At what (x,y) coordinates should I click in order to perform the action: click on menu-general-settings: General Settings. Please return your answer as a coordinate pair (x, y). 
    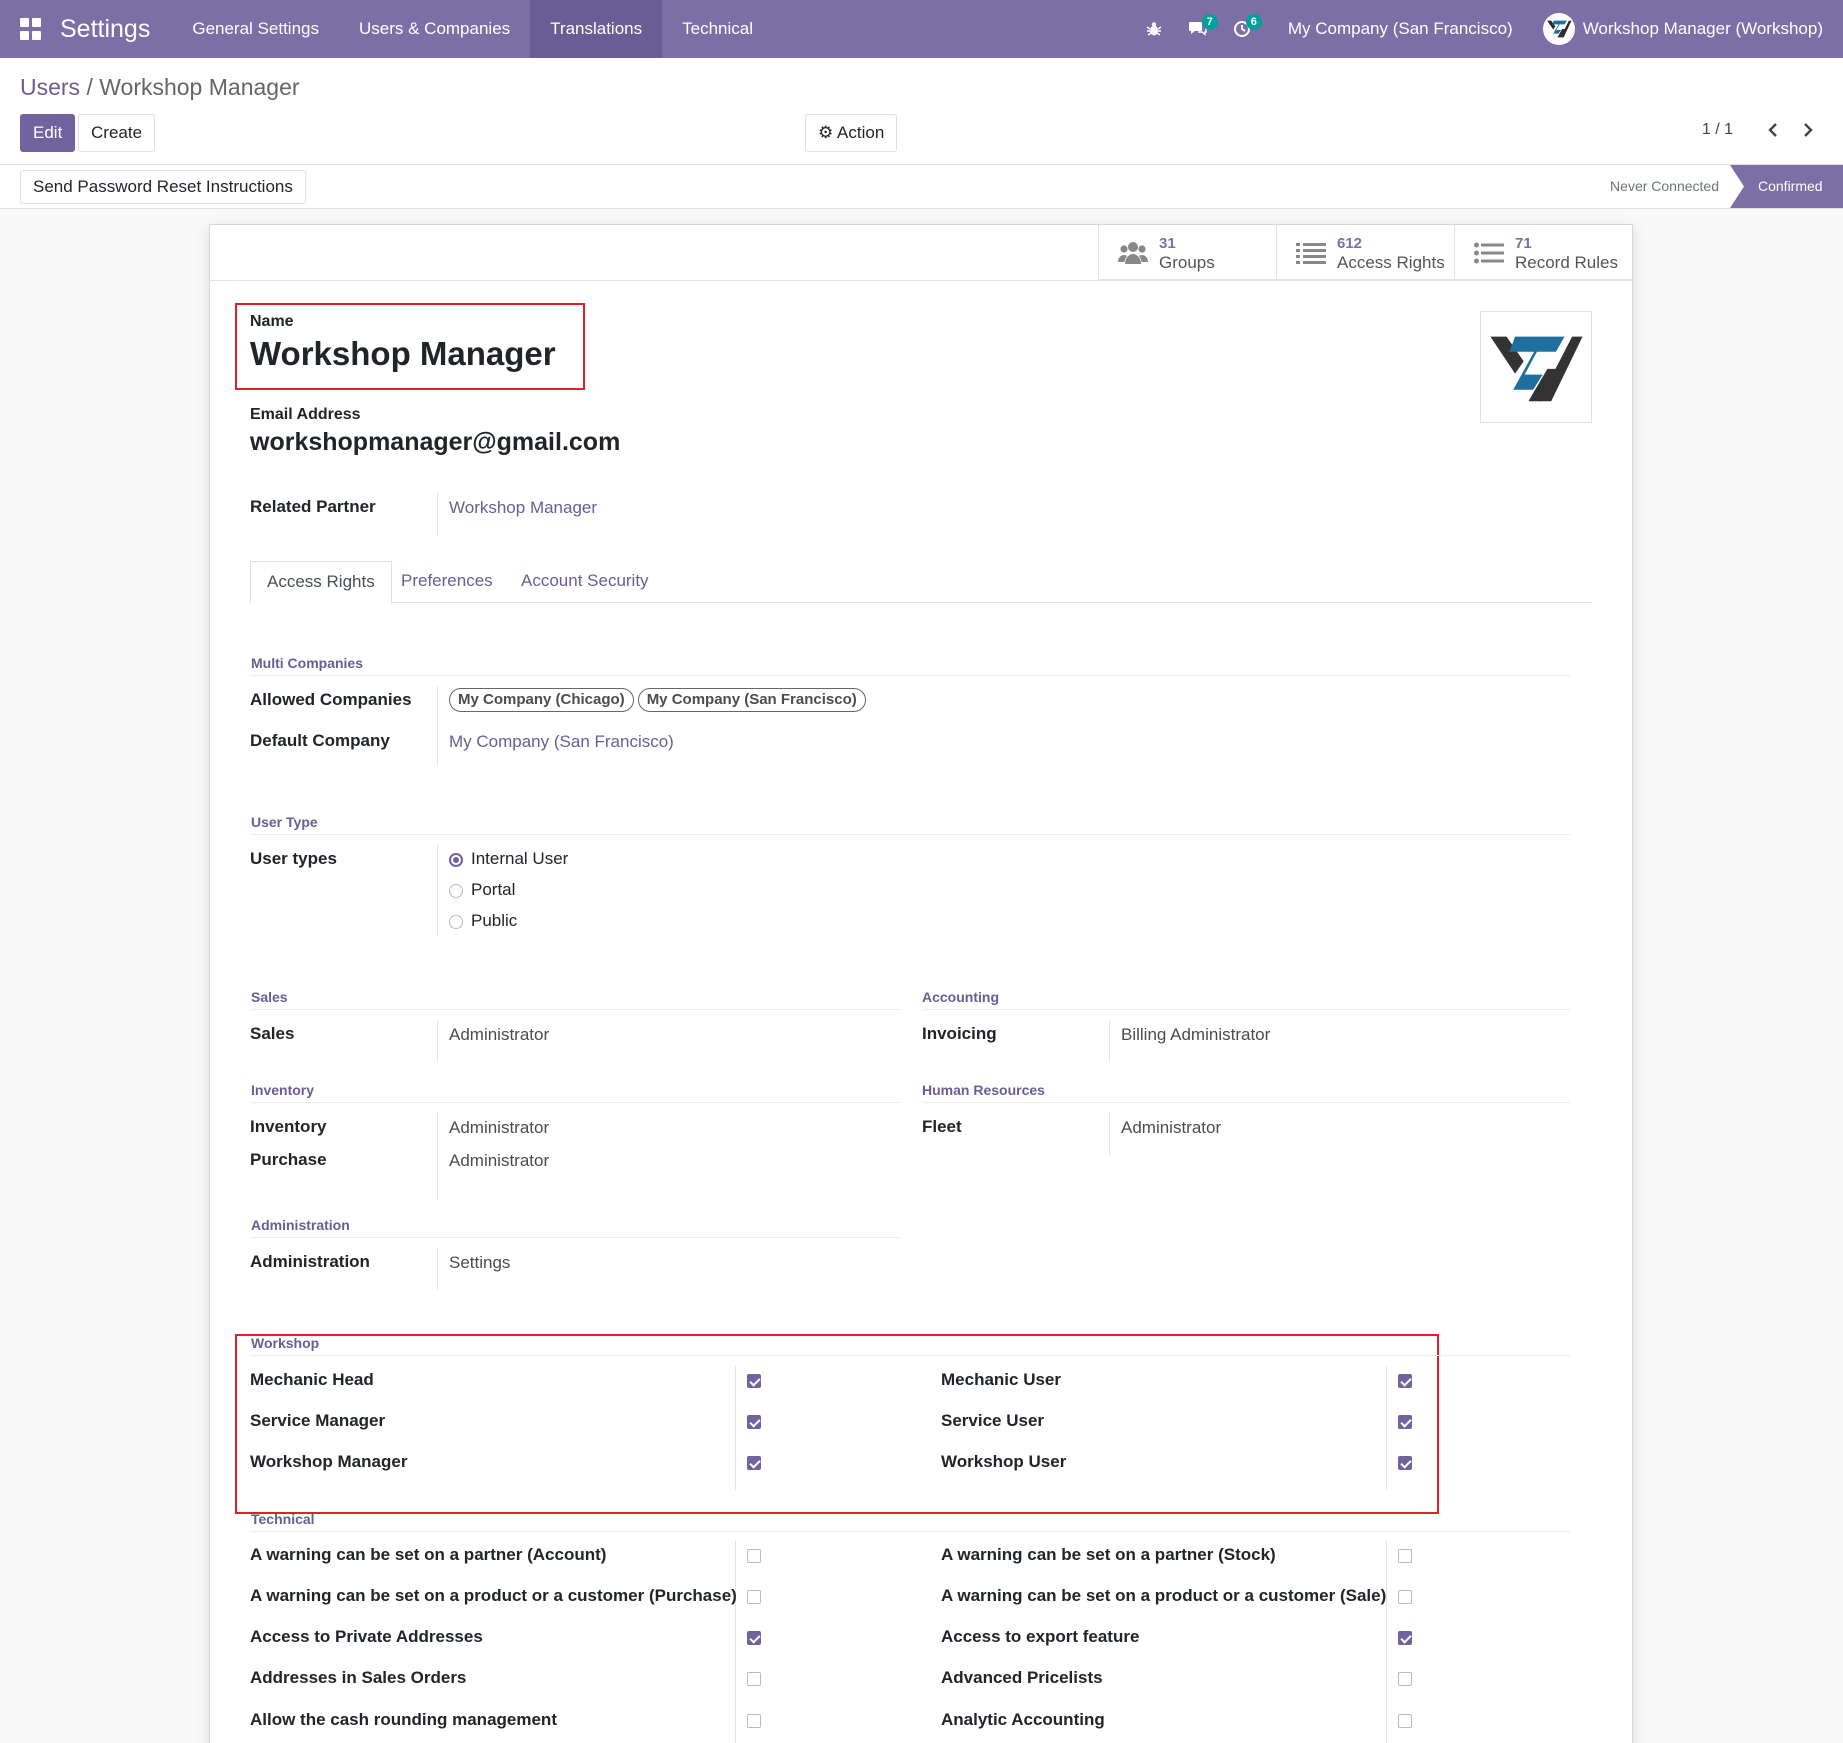
    Looking at the image, I should click on (255, 29).